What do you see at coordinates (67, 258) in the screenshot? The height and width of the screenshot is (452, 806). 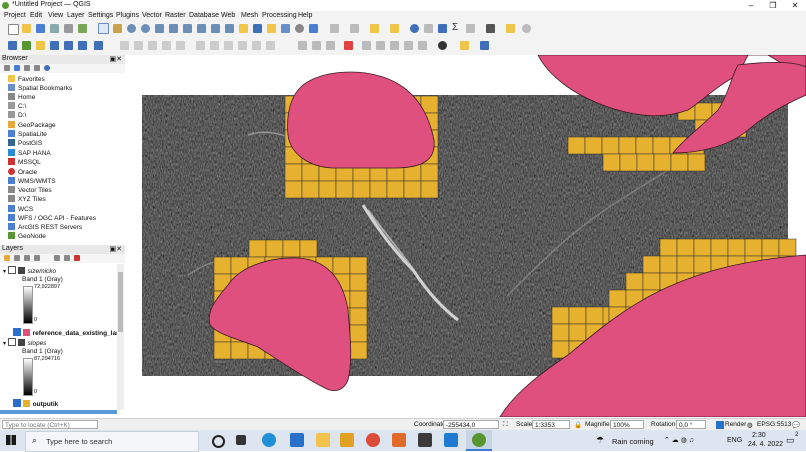 I see `collapse-all-icon` at bounding box center [67, 258].